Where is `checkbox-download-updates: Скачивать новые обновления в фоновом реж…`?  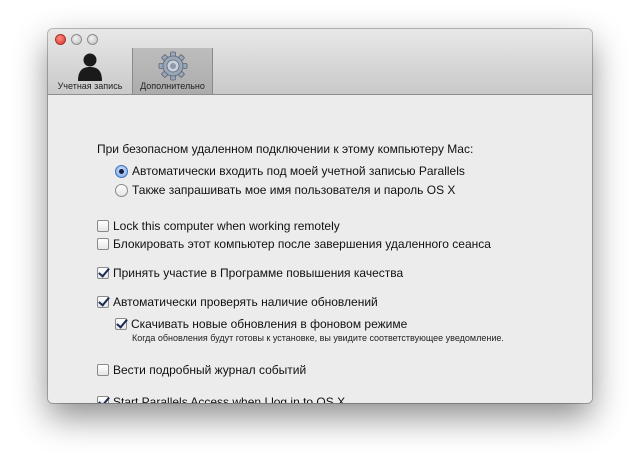
checkbox-download-updates: Скачивать новые обновления в фоновом реж… is located at coordinates (261, 324).